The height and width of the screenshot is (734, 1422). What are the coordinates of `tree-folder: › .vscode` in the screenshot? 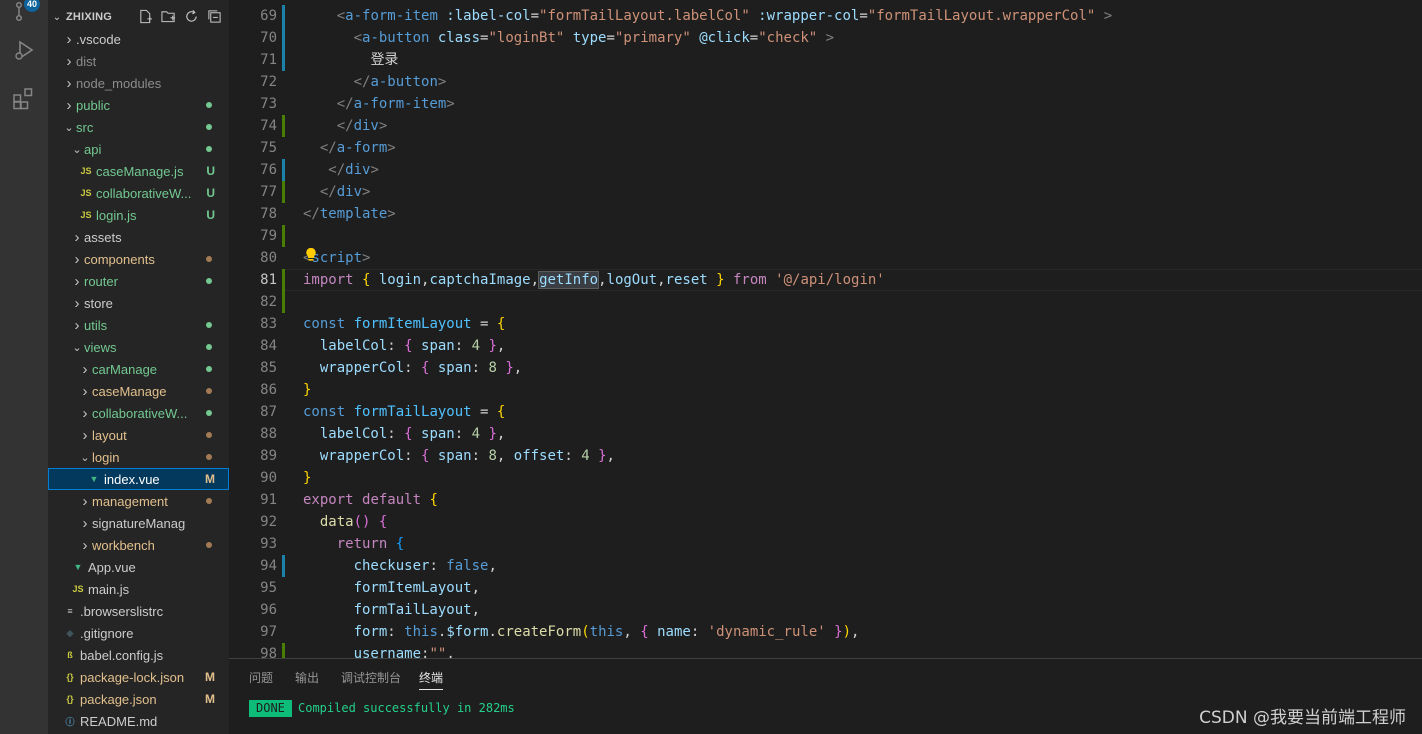 It's located at (138, 39).